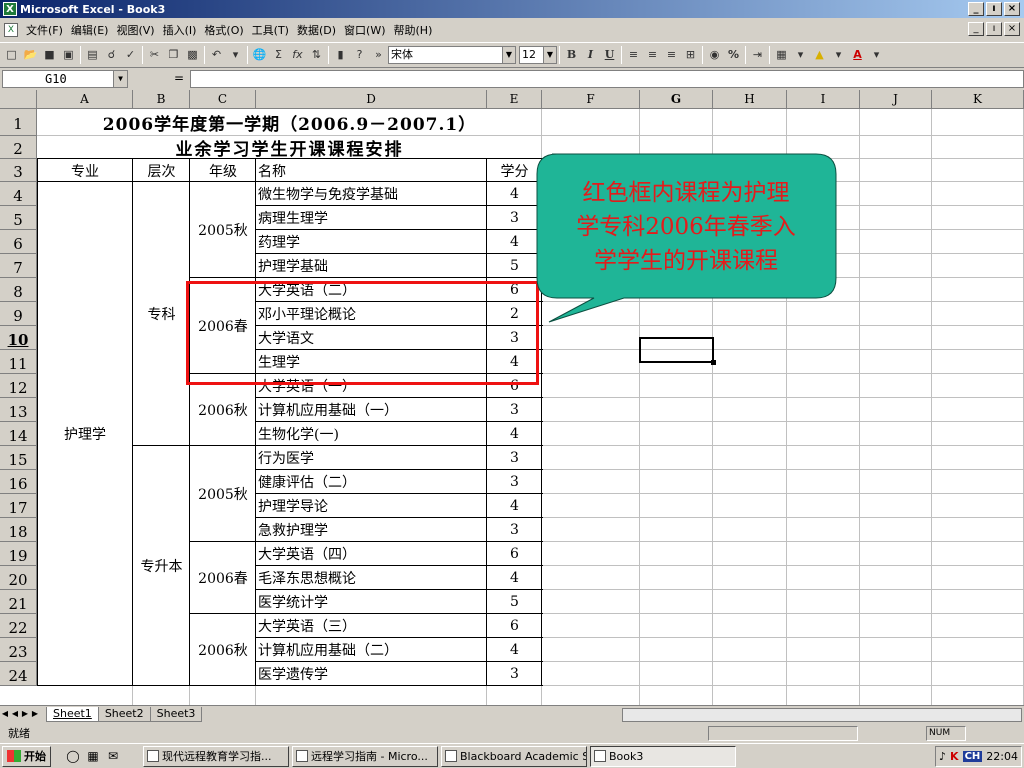 Image resolution: width=1024 pixels, height=768 pixels. Describe the element at coordinates (18, 218) in the screenshot. I see `row-header-5: 5` at that location.